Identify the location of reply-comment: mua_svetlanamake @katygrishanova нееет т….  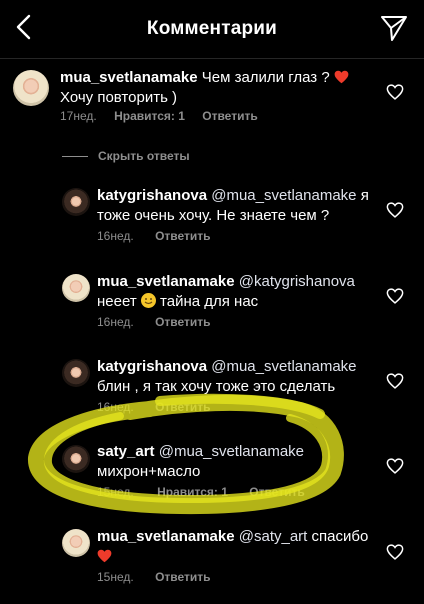
(212, 305).